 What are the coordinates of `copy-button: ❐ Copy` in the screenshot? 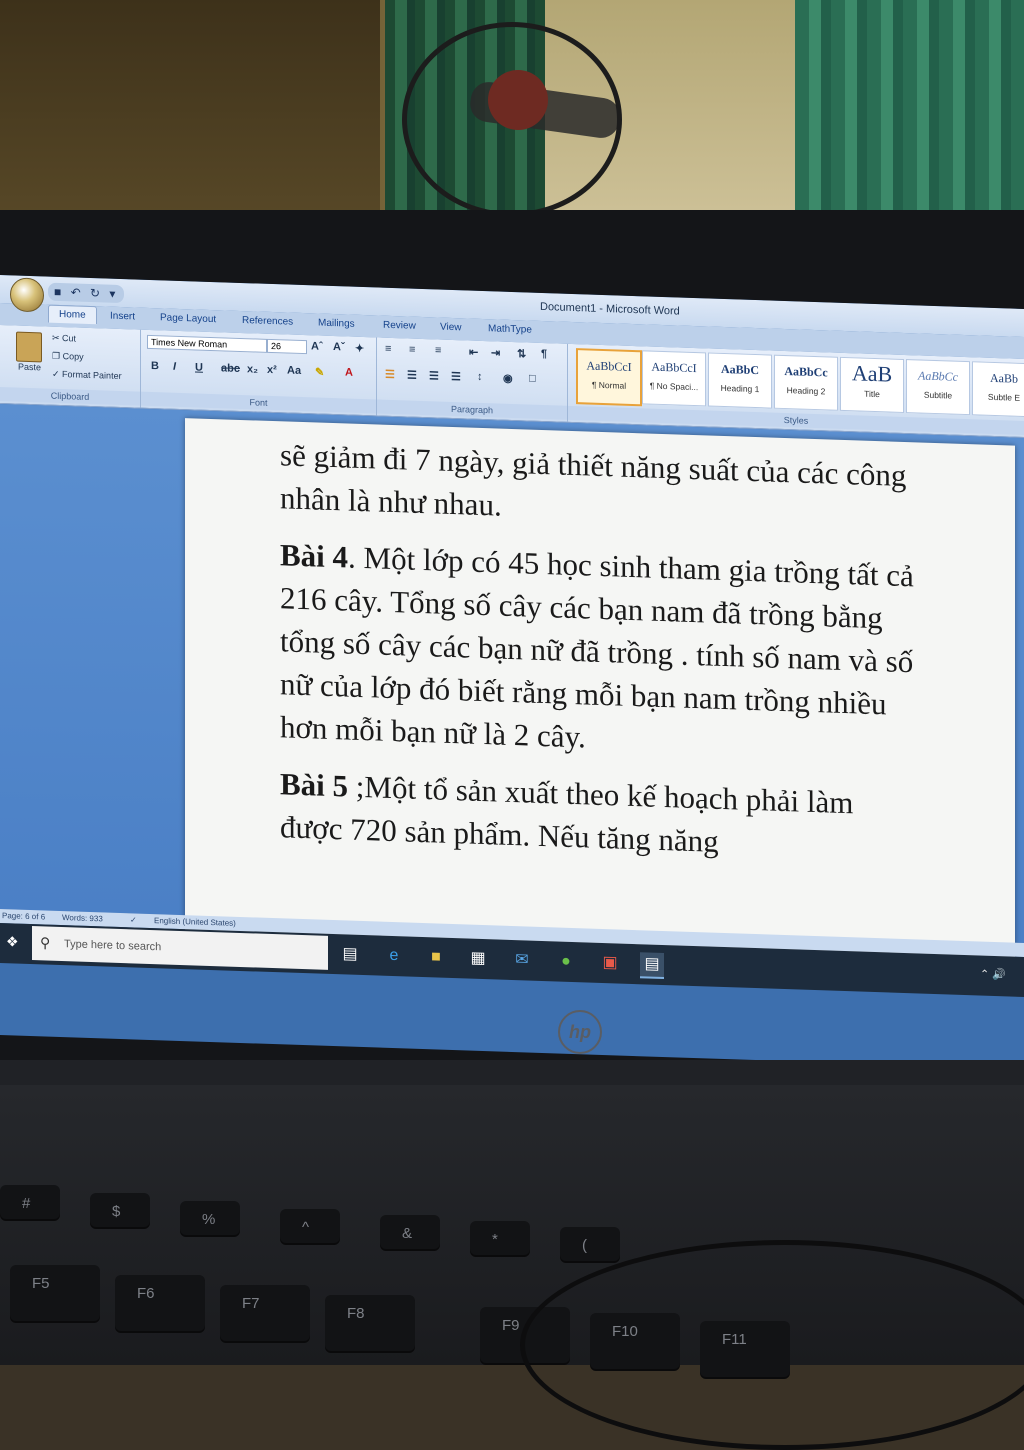 It's located at (68, 357).